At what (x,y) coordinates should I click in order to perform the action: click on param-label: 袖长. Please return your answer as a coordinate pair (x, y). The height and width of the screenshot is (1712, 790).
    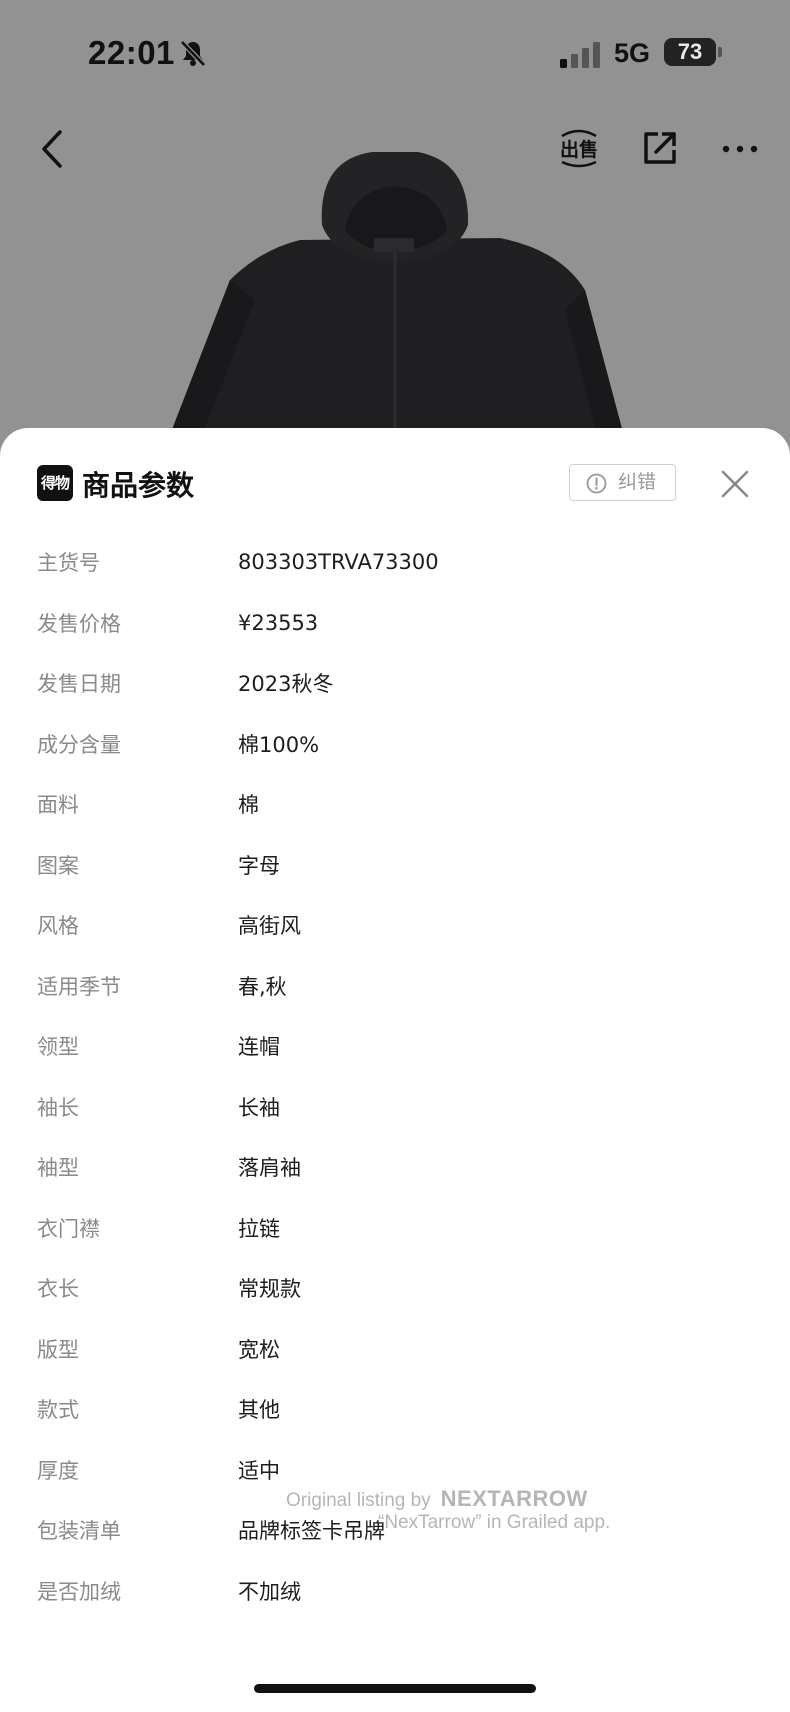
    Looking at the image, I should click on (58, 1107).